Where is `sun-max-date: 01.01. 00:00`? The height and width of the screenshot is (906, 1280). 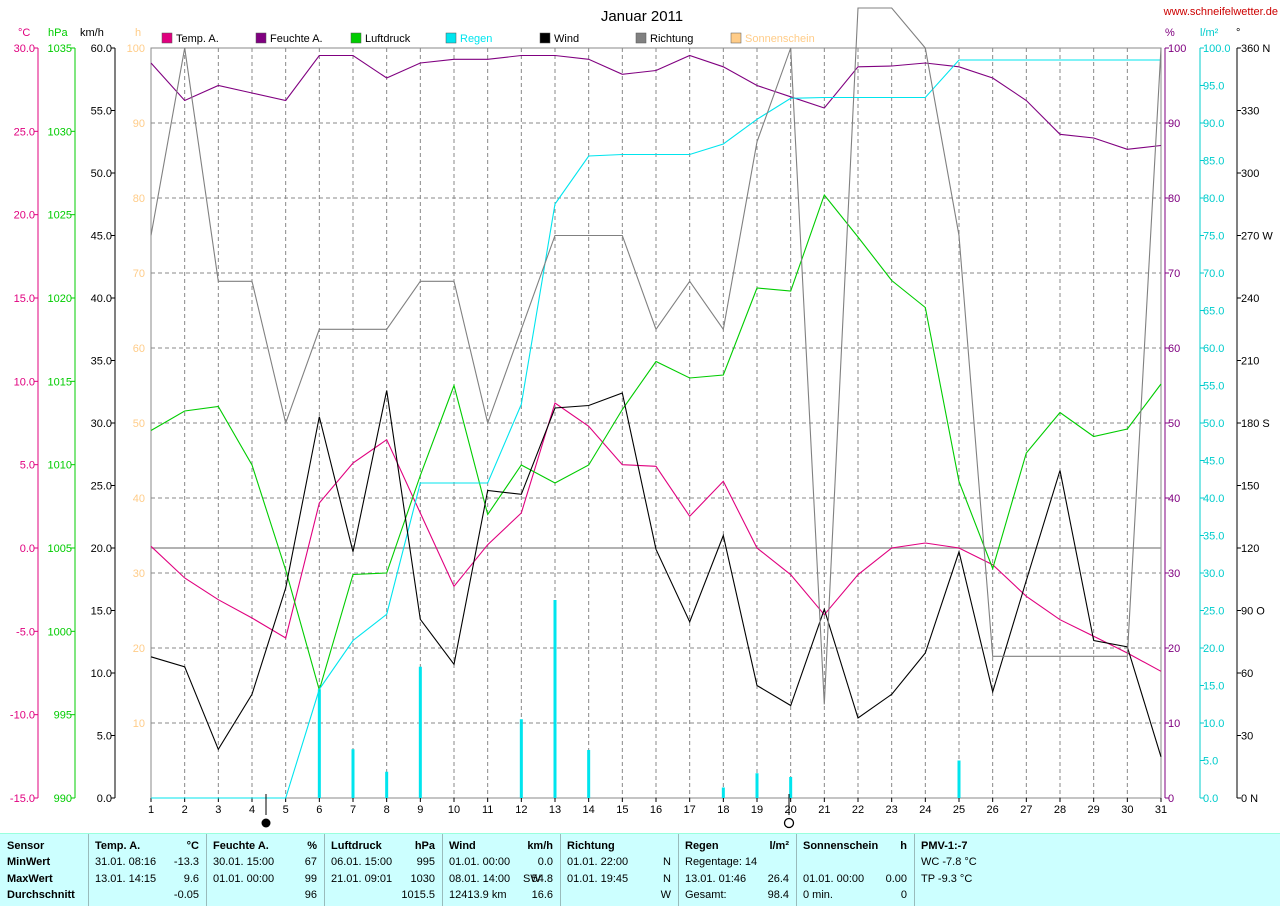 sun-max-date: 01.01. 00:00 is located at coordinates (834, 879).